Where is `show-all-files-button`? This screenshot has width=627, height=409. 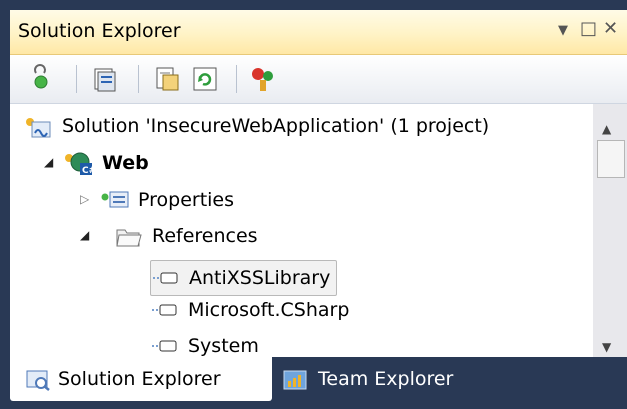 show-all-files-button is located at coordinates (105, 79).